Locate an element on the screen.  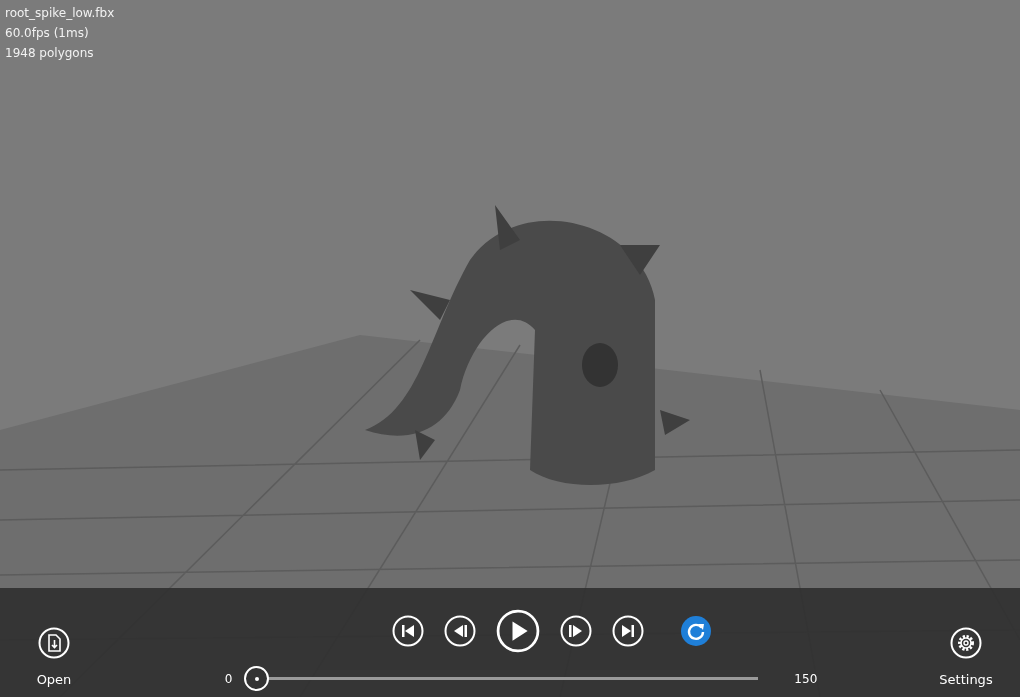
open-button: Open is located at coordinates (54, 657).